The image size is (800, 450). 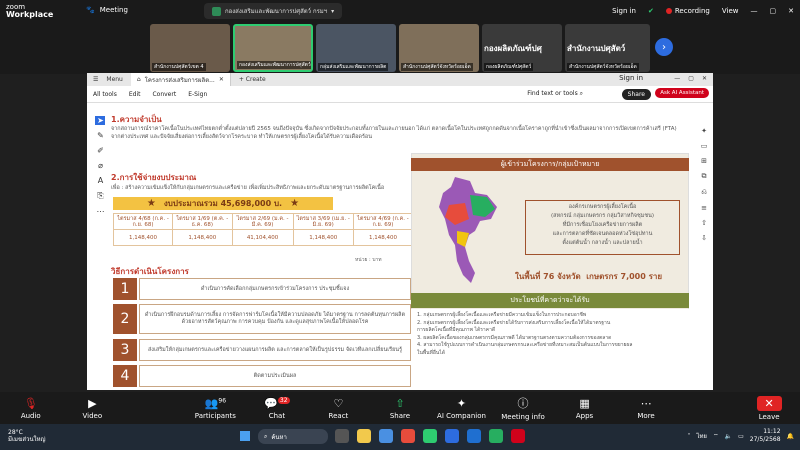 I want to click on ask-ai-button: Ask AI Assistant, so click(x=682, y=93).